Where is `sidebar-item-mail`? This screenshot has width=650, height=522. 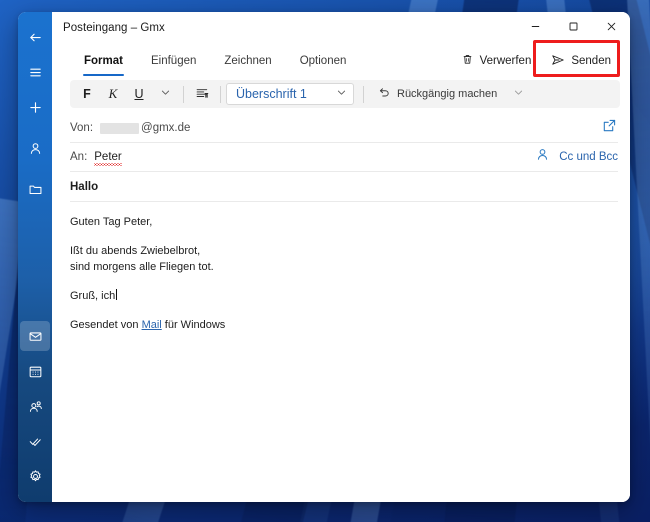
sidebar-item-mail is located at coordinates (35, 336).